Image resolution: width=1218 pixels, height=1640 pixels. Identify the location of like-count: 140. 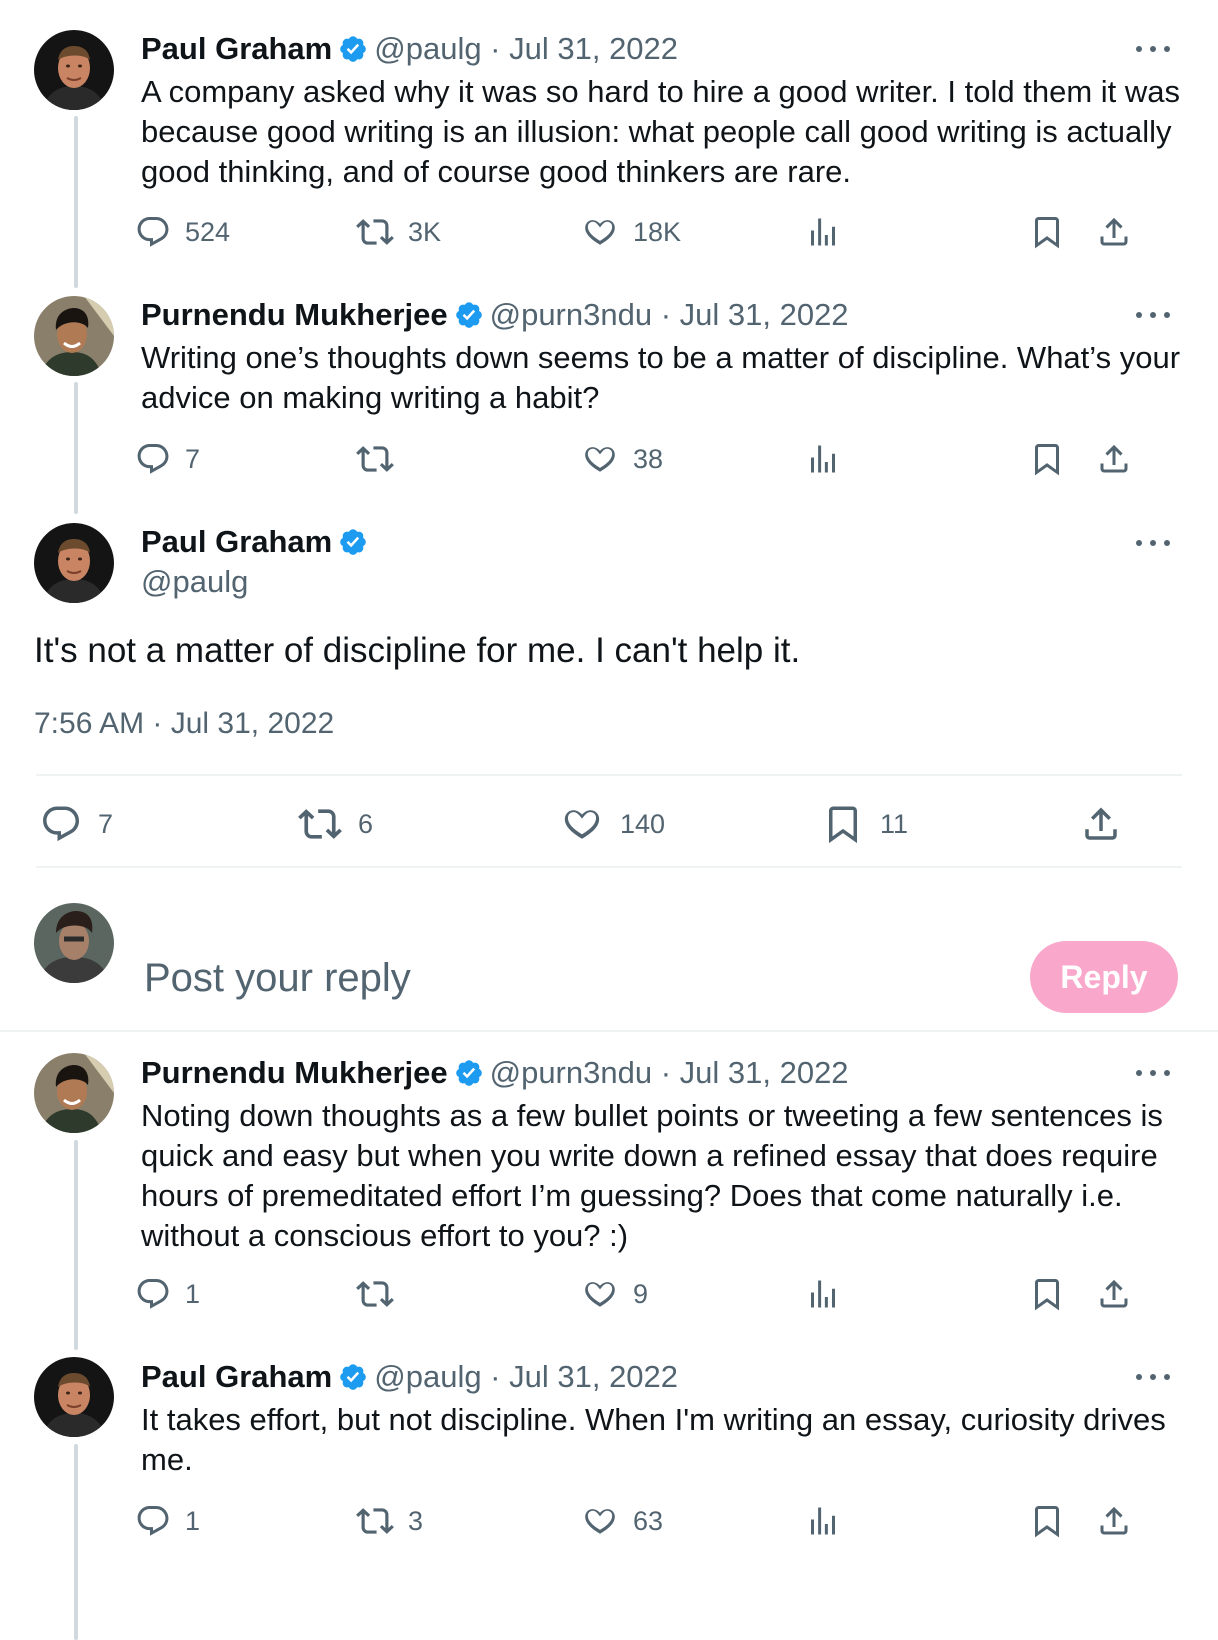
(643, 823).